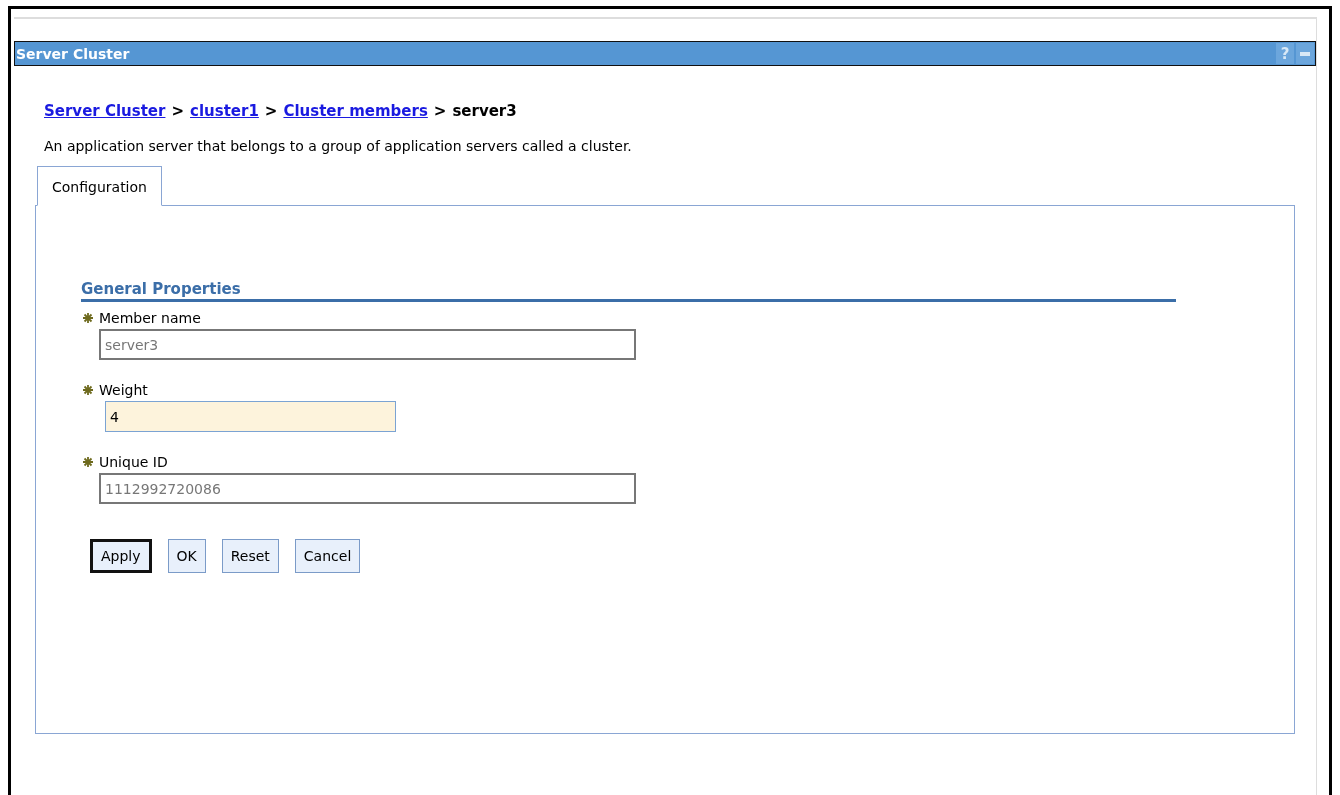 Image resolution: width=1340 pixels, height=795 pixels. Describe the element at coordinates (367, 488) in the screenshot. I see `input-field: 1112992720086` at that location.